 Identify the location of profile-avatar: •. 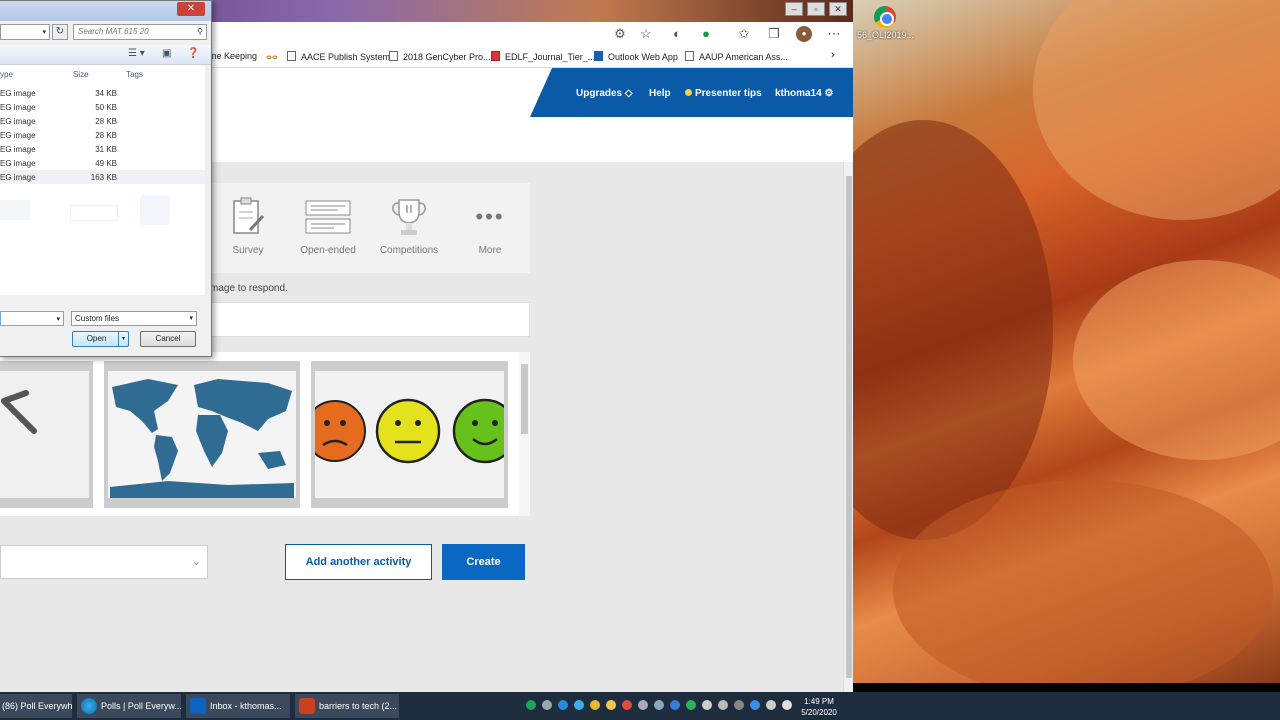
(804, 34).